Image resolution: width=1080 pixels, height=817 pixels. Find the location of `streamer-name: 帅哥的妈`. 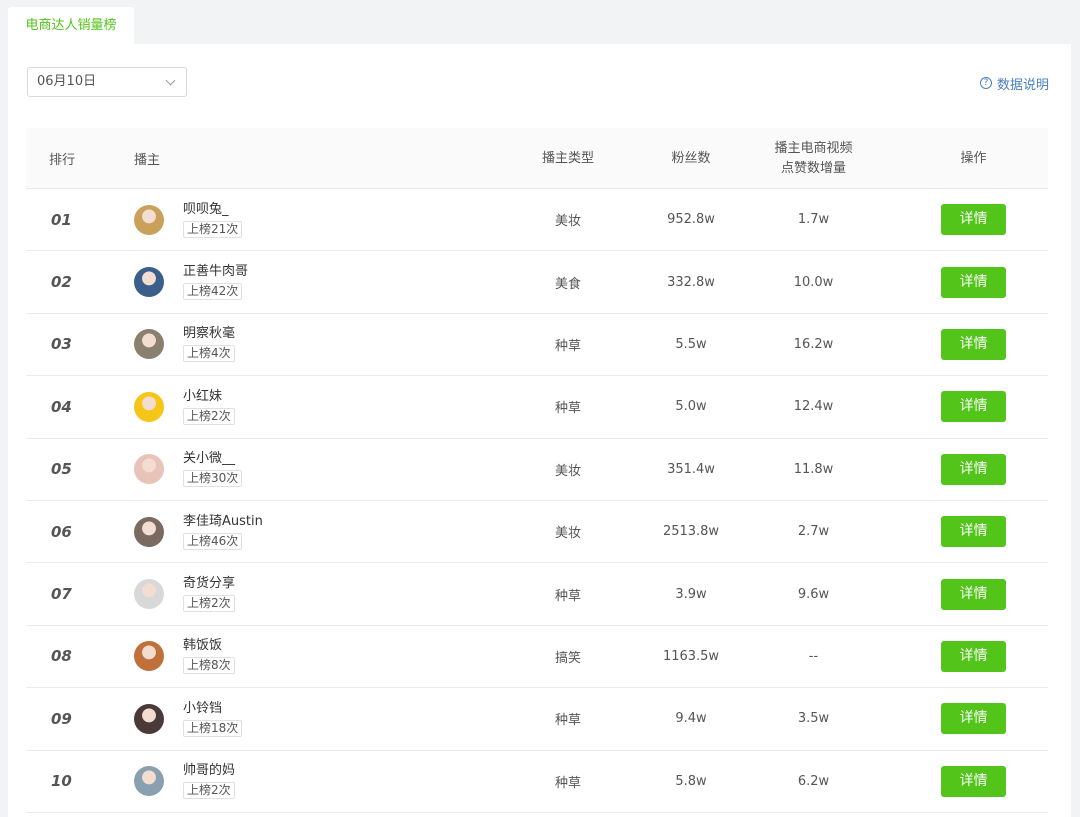

streamer-name: 帅哥的妈 is located at coordinates (209, 771).